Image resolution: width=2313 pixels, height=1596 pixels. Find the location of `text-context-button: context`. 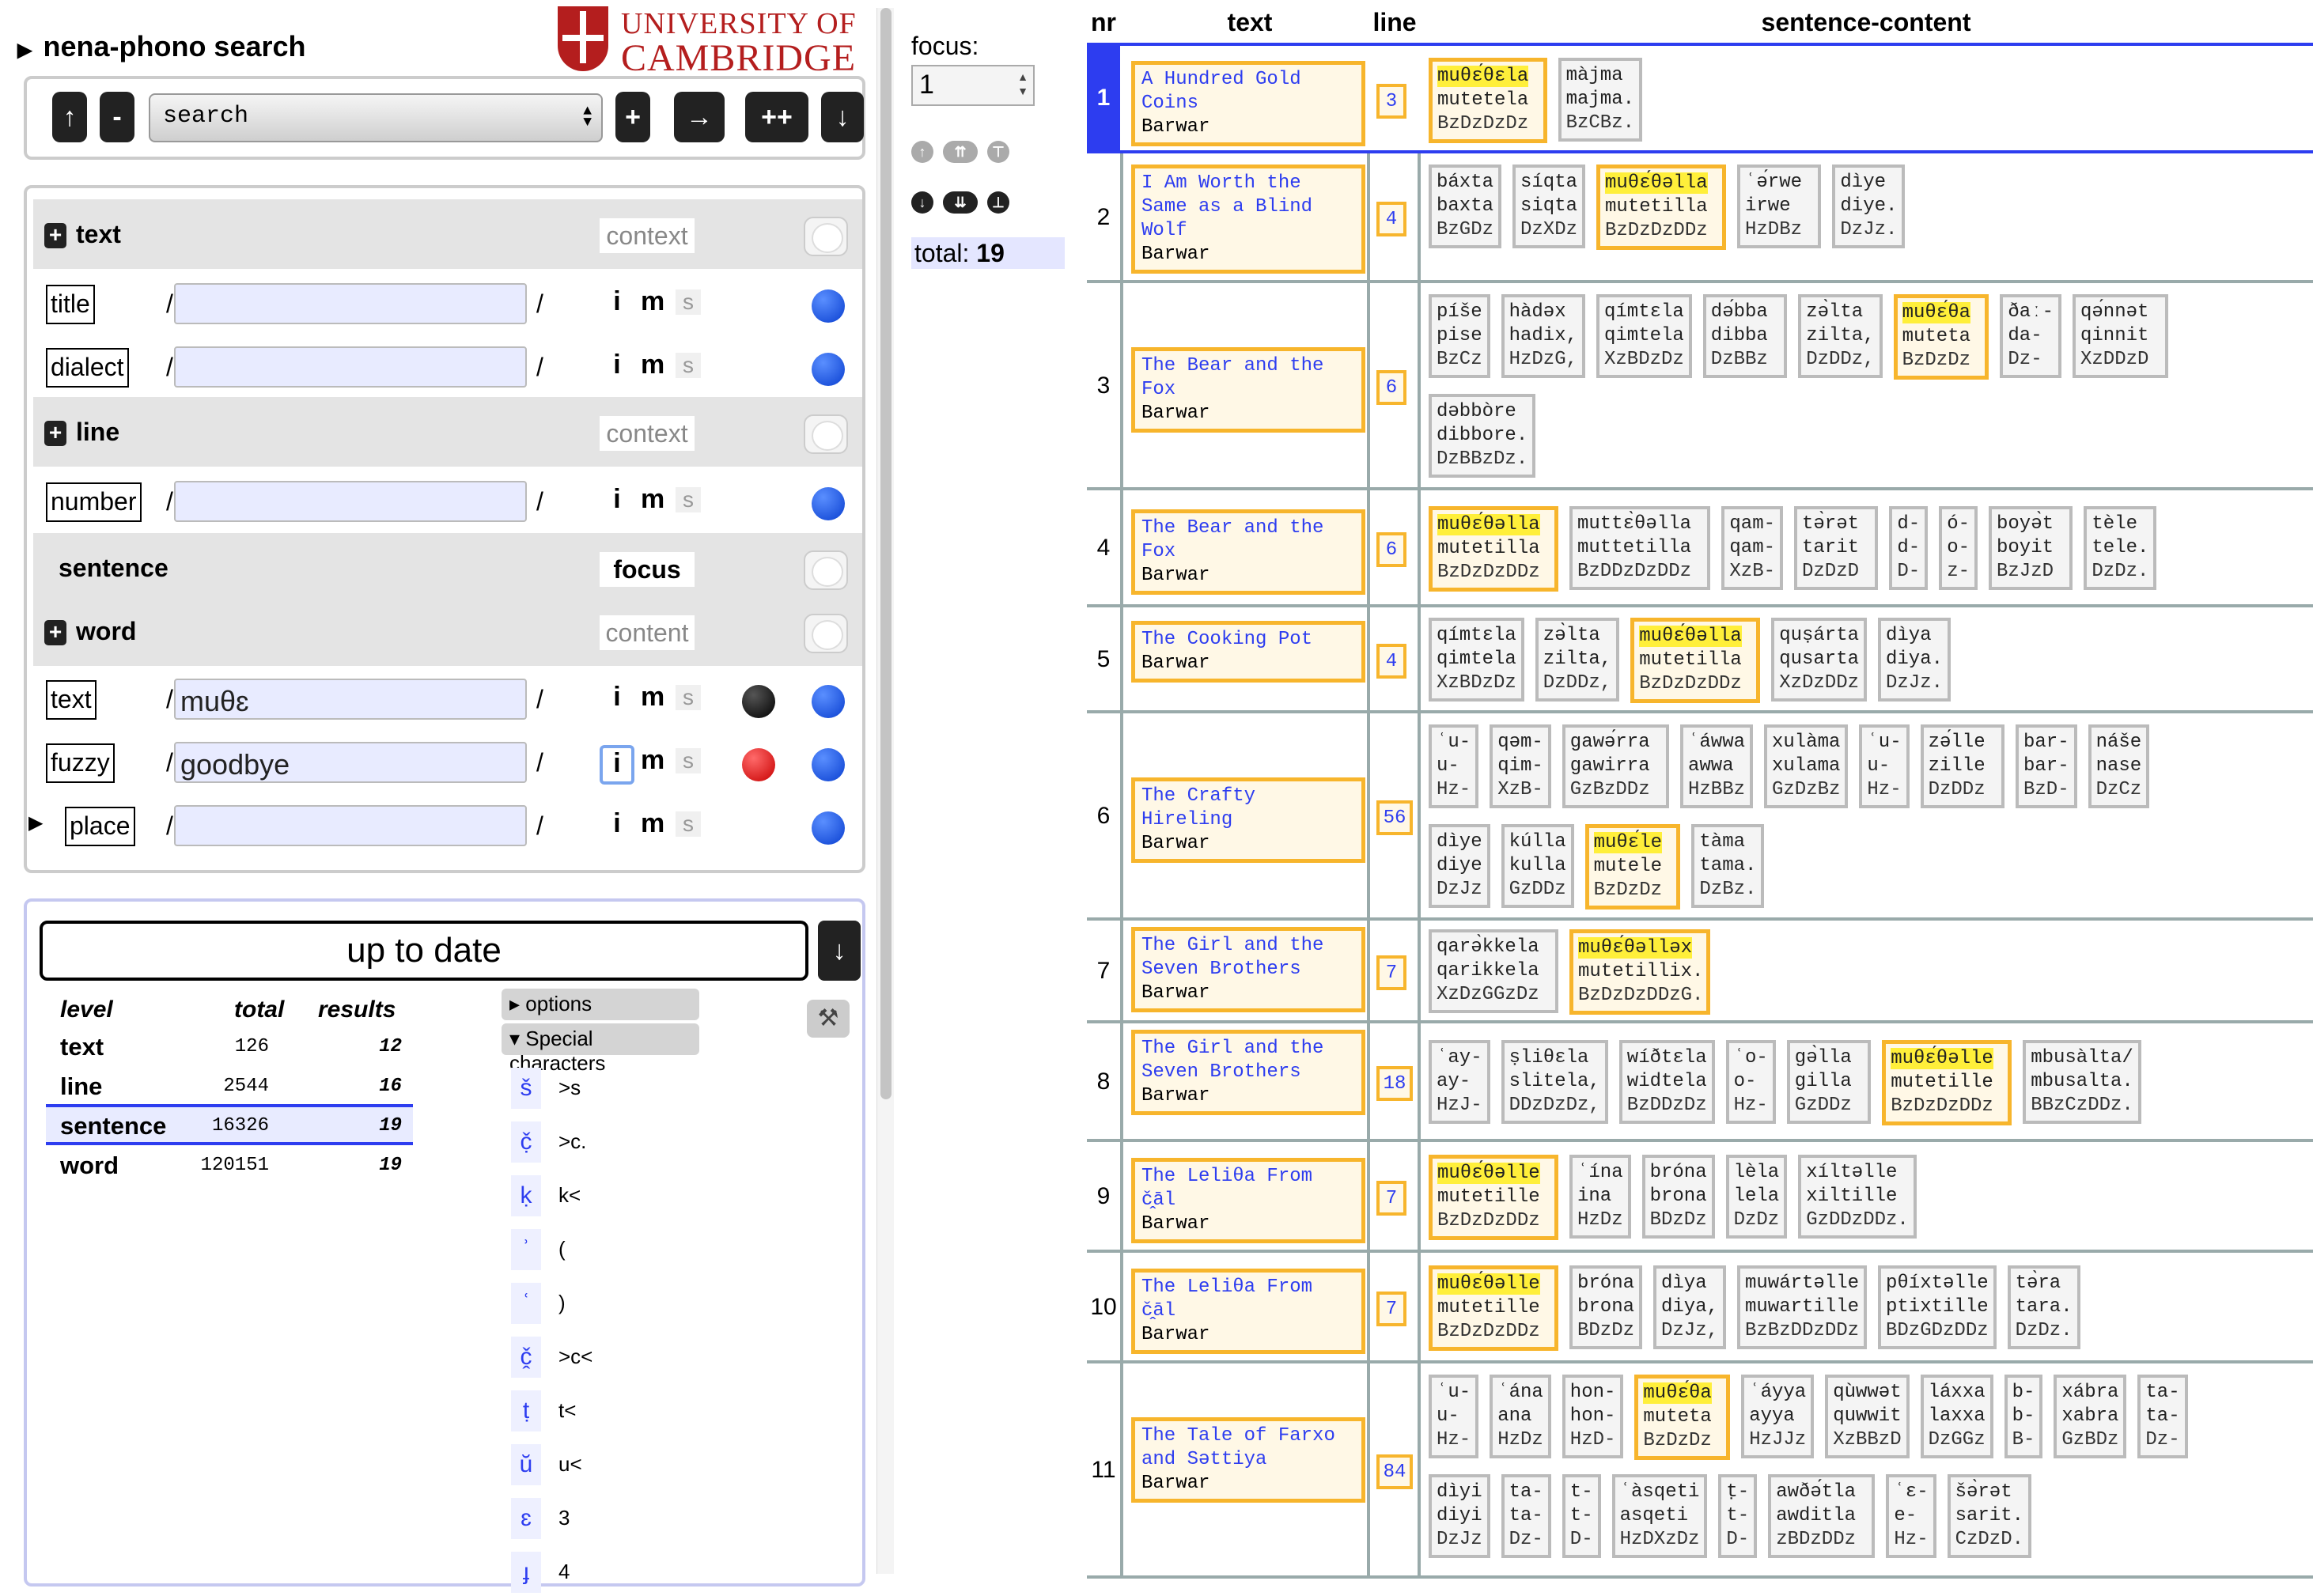

text-context-button: context is located at coordinates (647, 235).